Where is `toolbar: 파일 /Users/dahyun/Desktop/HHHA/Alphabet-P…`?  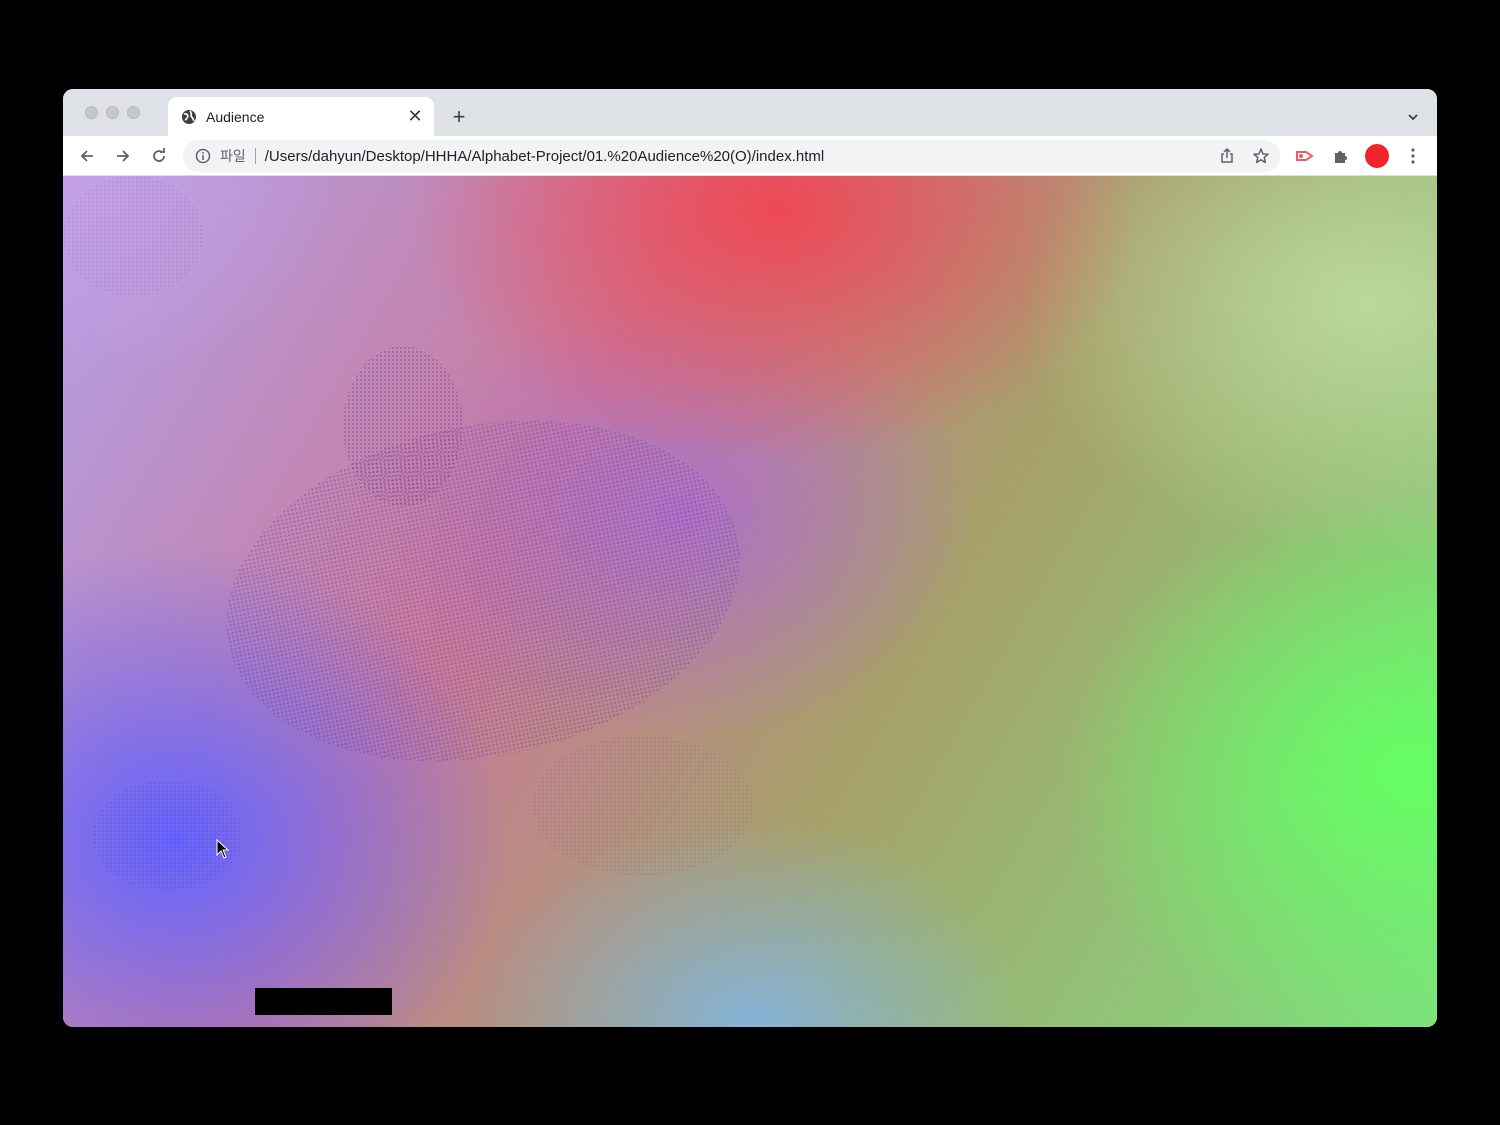 toolbar: 파일 /Users/dahyun/Desktop/HHHA/Alphabet-P… is located at coordinates (750, 156).